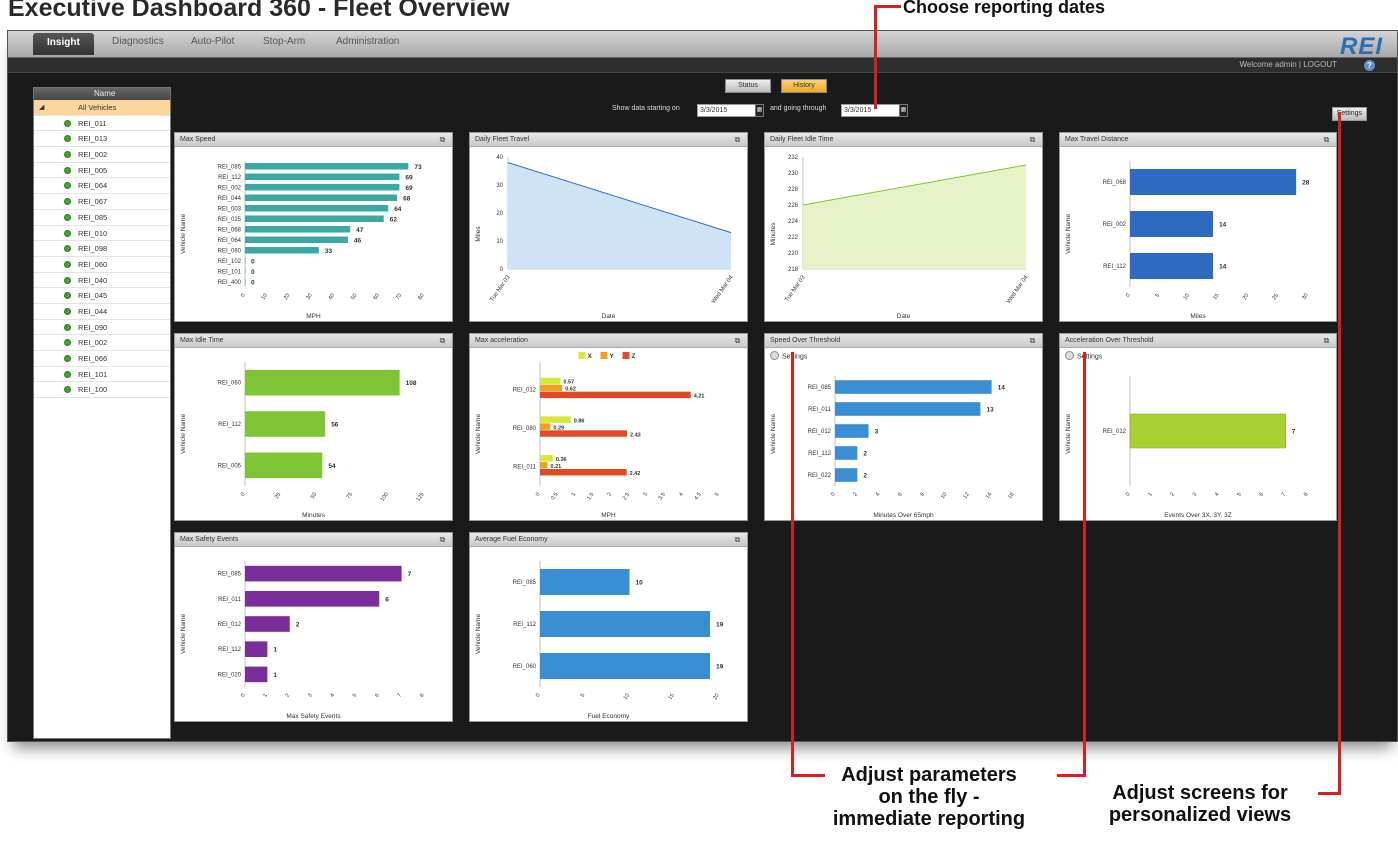  I want to click on sidebar-vehicle-item: REI_098, so click(102, 249).